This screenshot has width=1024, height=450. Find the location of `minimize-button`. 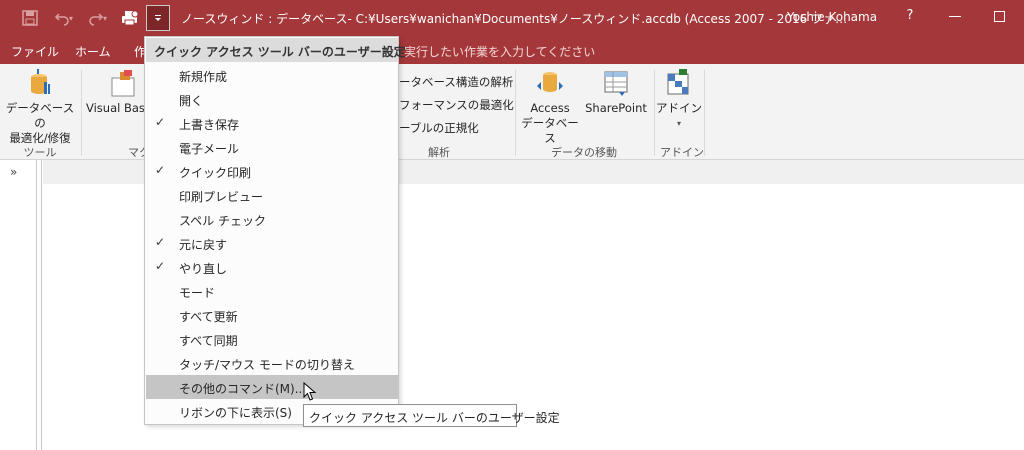

minimize-button is located at coordinates (955, 16).